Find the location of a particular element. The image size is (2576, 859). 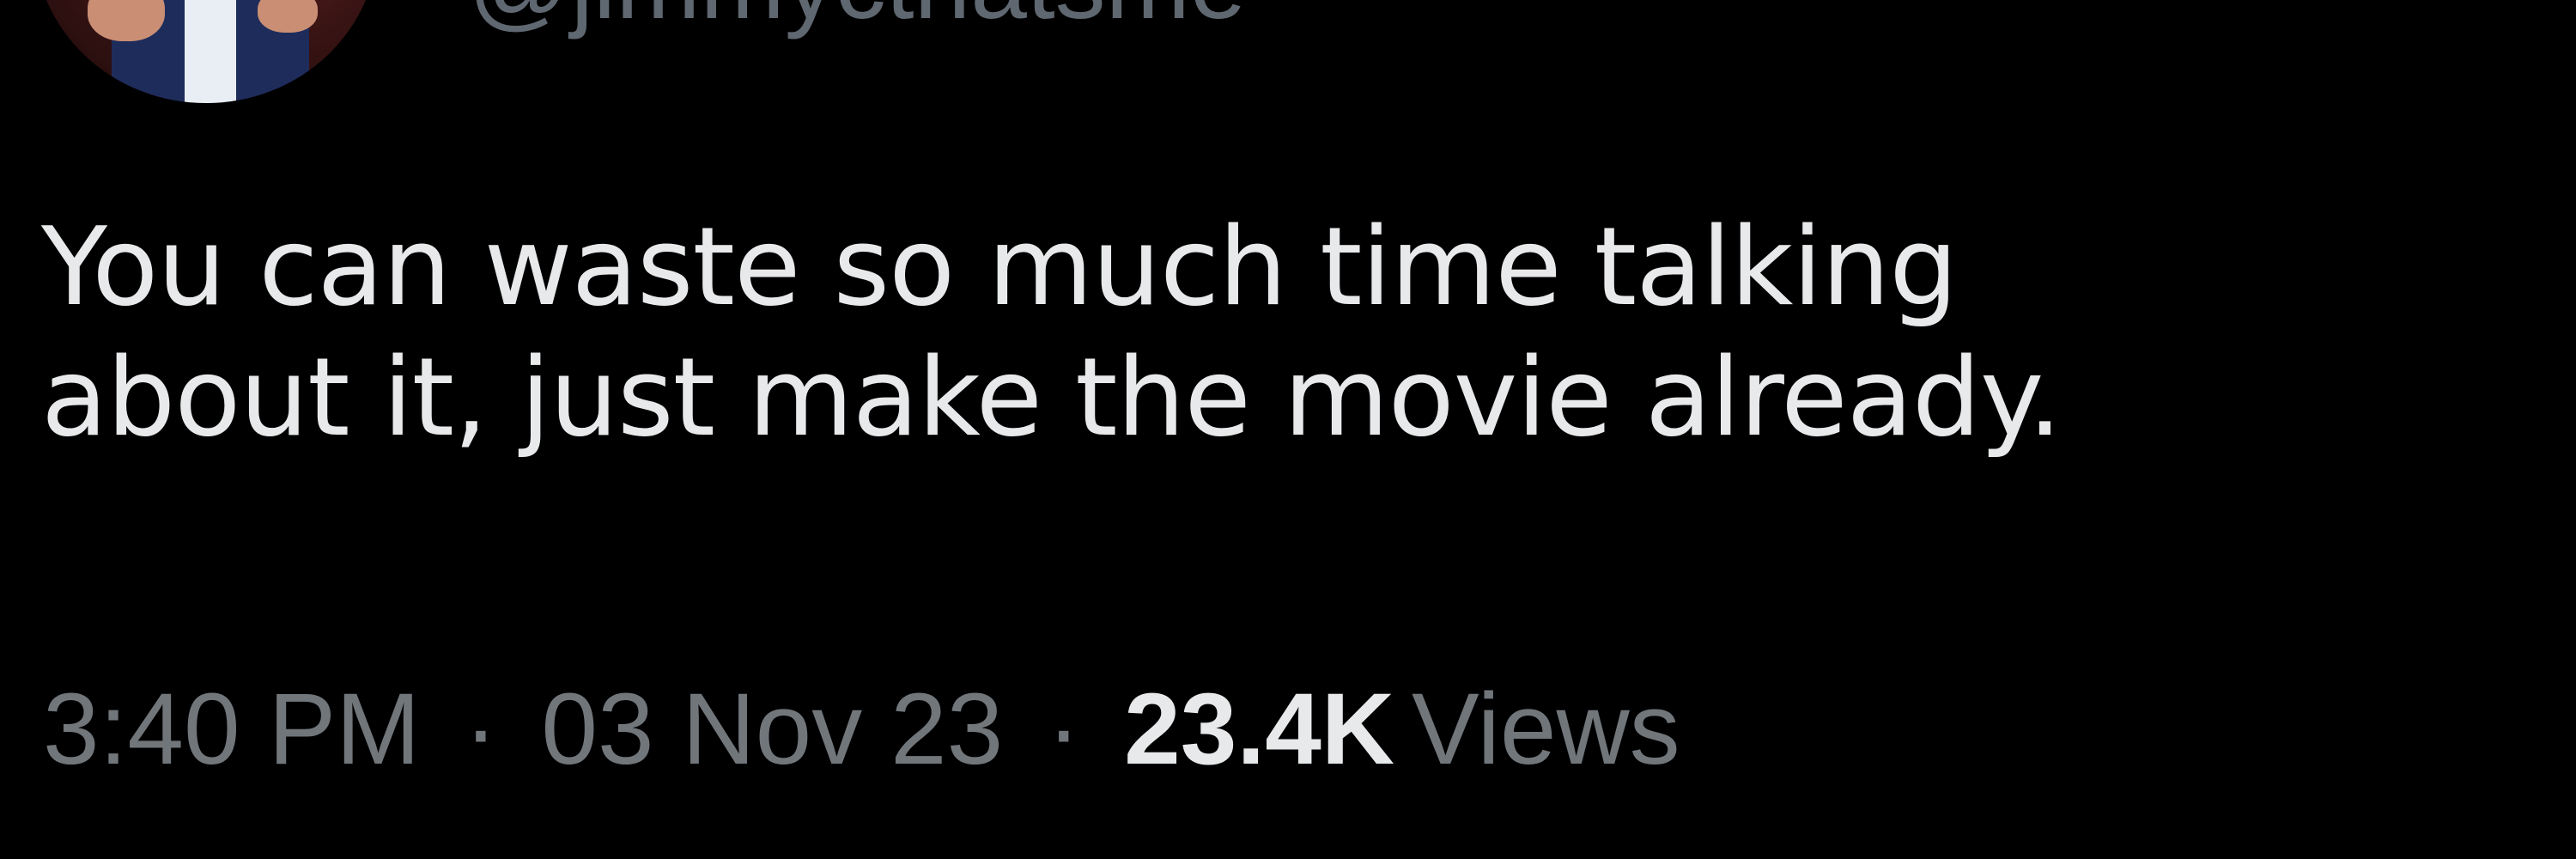

views-link: 23.4K Views is located at coordinates (1402, 730).